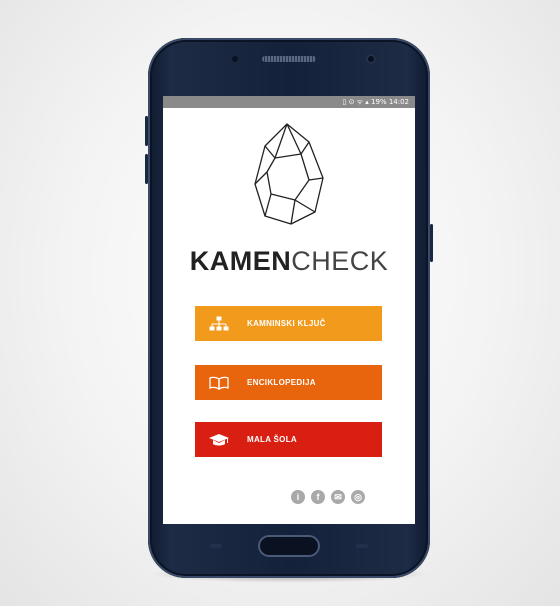 This screenshot has height=606, width=560. What do you see at coordinates (431, 243) in the screenshot?
I see `power-button` at bounding box center [431, 243].